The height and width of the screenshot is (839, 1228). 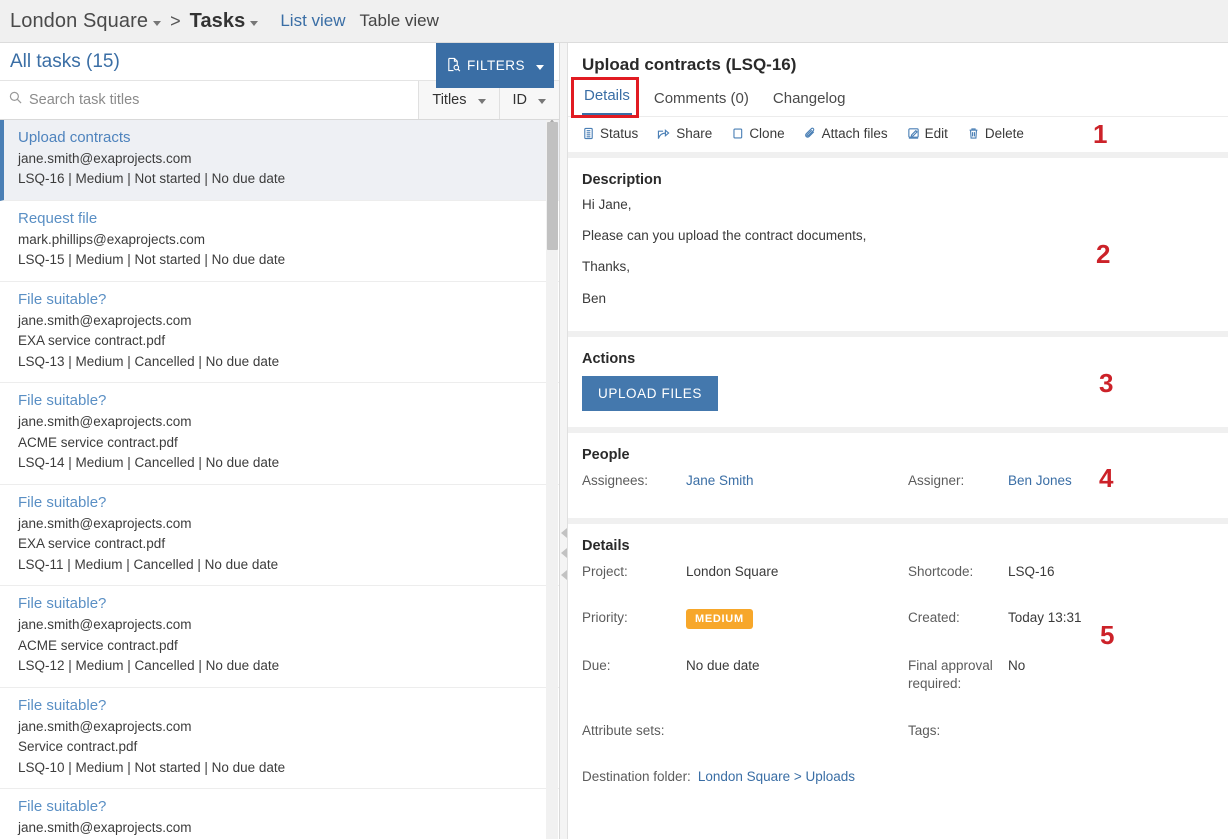 What do you see at coordinates (552, 185) in the screenshot?
I see `scrollbar-thumb` at bounding box center [552, 185].